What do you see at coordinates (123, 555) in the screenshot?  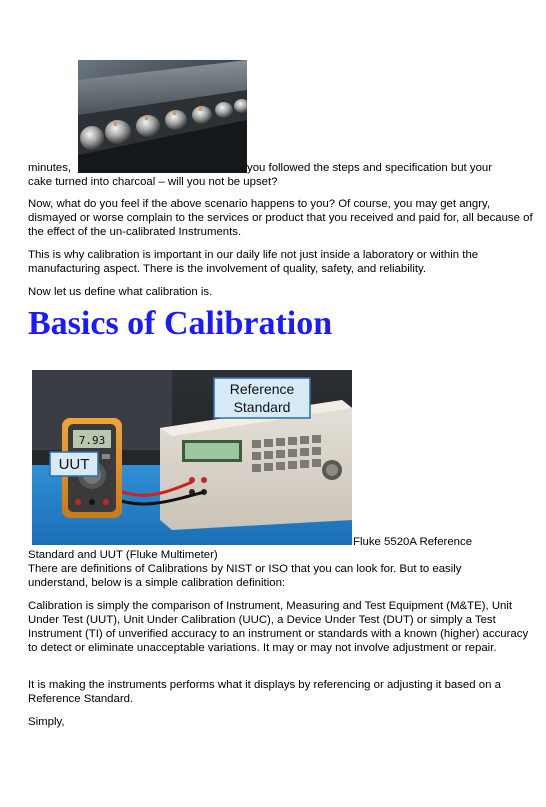 I see `figure-caption-end: Standard and UUT (Fluke Multimeter)` at bounding box center [123, 555].